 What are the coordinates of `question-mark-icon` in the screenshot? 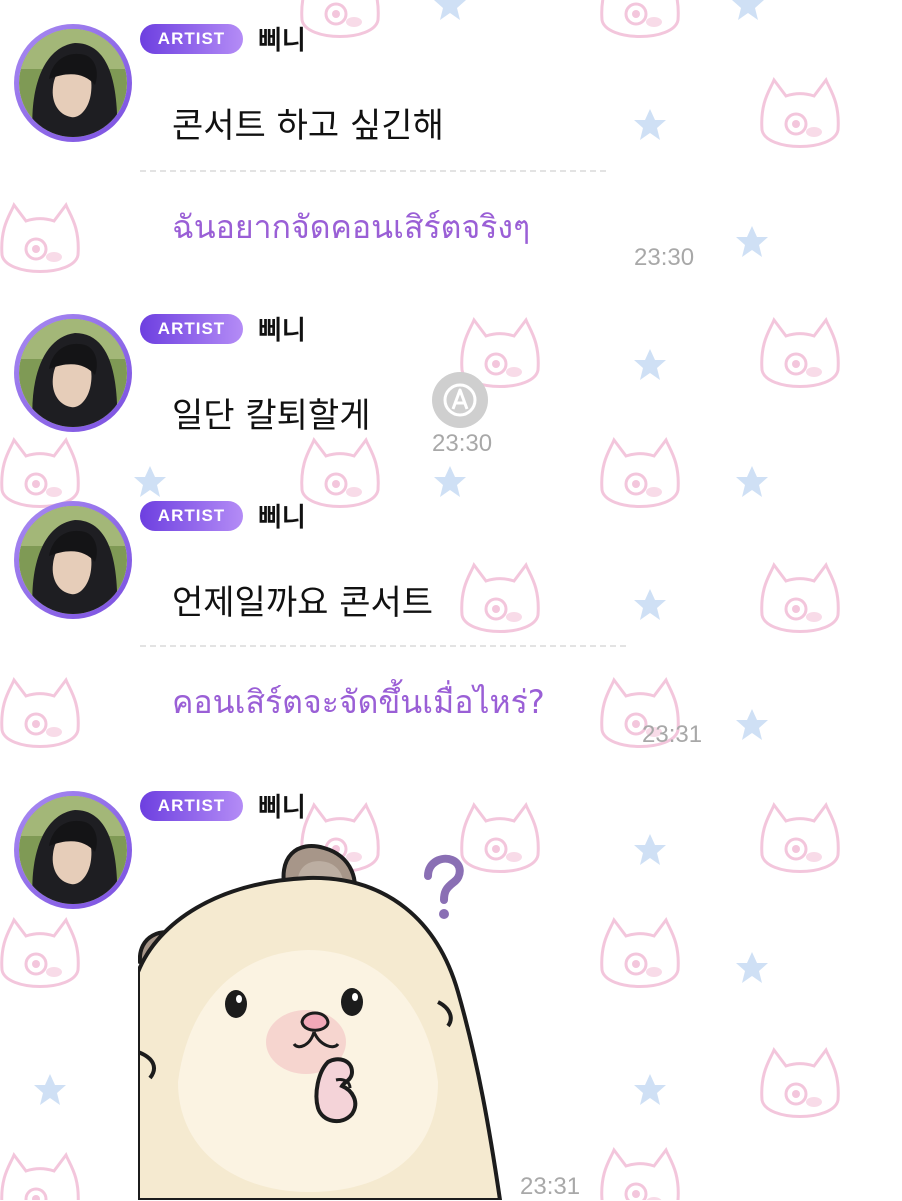 It's located at (444, 886).